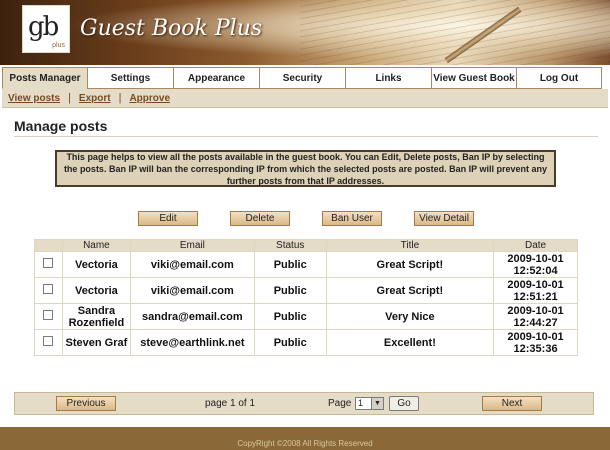  I want to click on logo-text: gb, so click(43, 27).